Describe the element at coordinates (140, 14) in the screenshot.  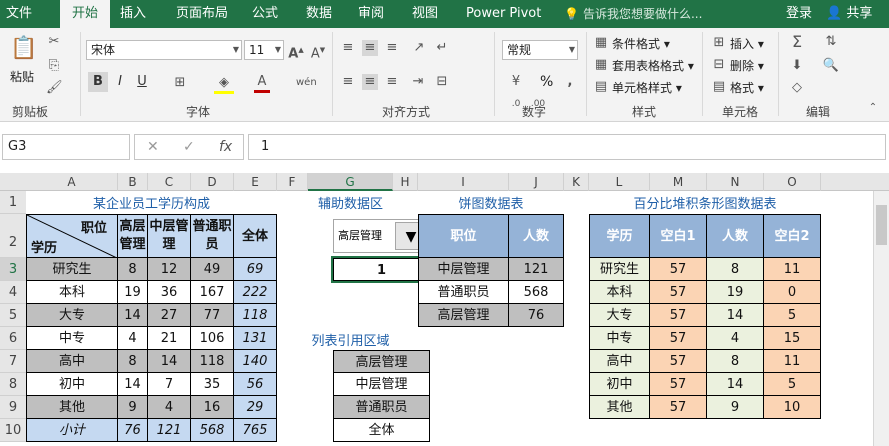
I see `ribbon-tab-2: 插入` at that location.